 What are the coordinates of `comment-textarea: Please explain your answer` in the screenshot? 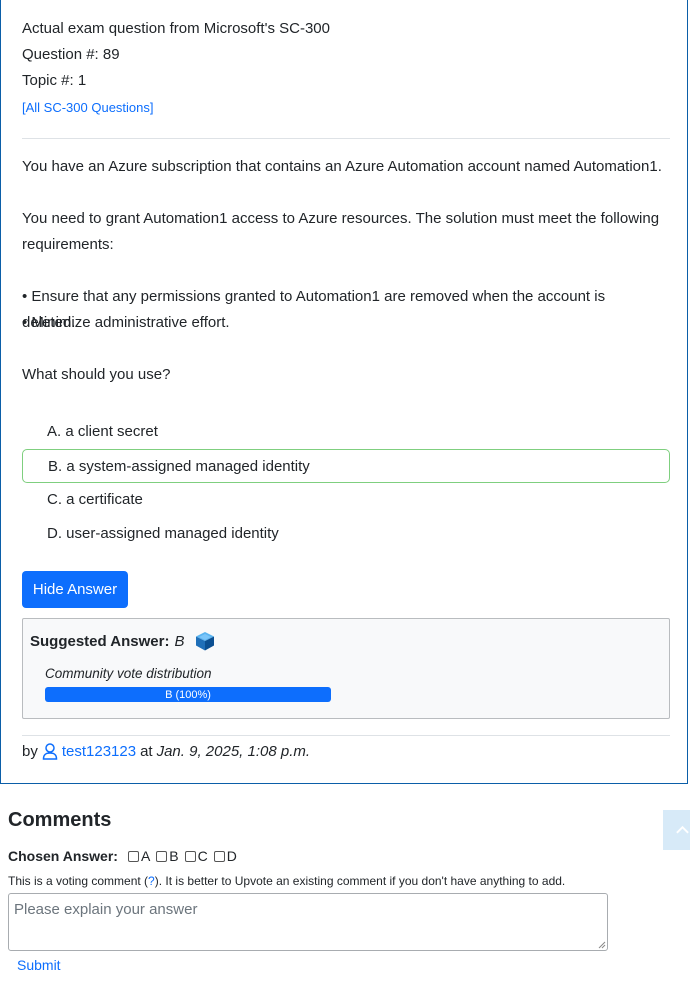 It's located at (308, 922).